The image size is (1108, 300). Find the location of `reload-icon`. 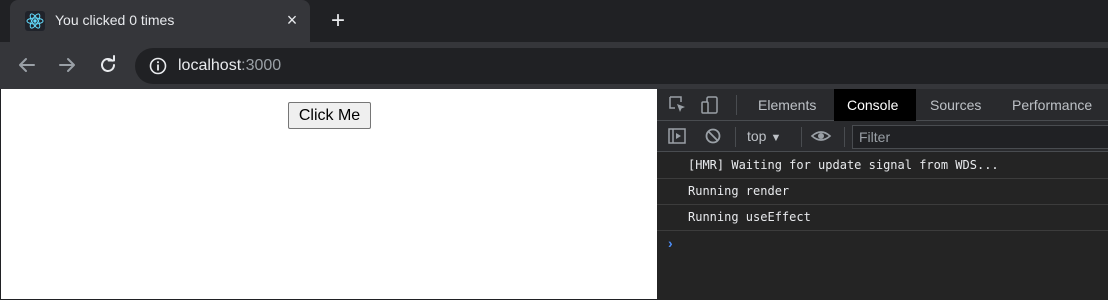

reload-icon is located at coordinates (108, 63).